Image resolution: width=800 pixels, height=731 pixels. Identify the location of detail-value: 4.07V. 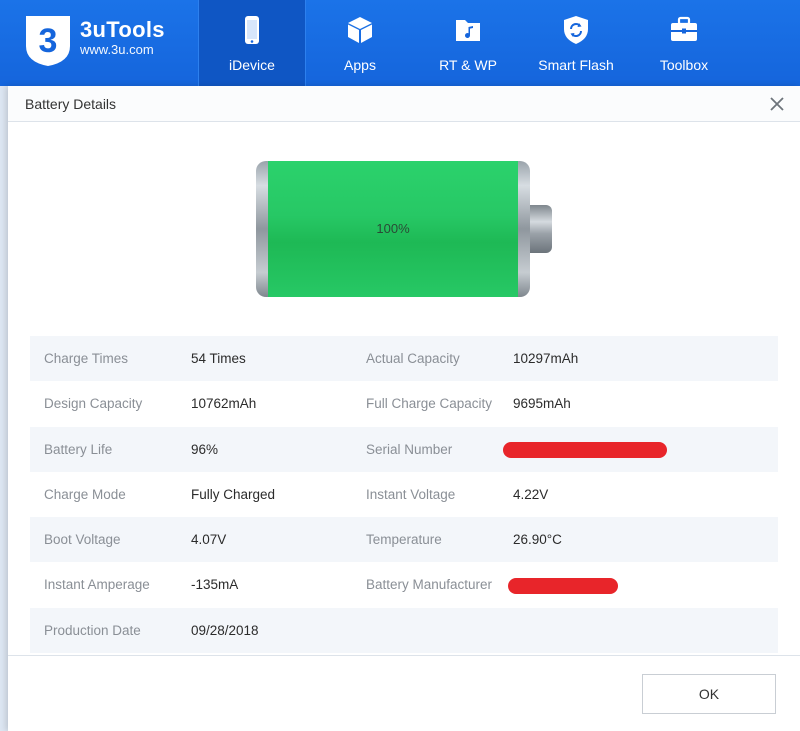
(209, 540).